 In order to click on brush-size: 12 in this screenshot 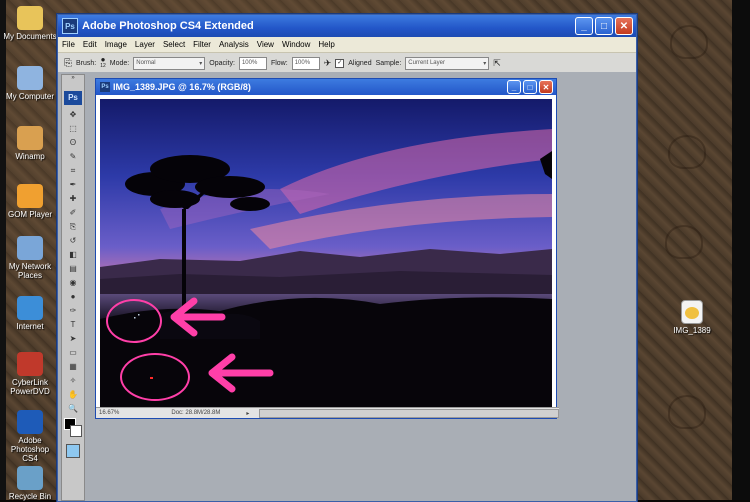, I will do `click(103, 66)`.